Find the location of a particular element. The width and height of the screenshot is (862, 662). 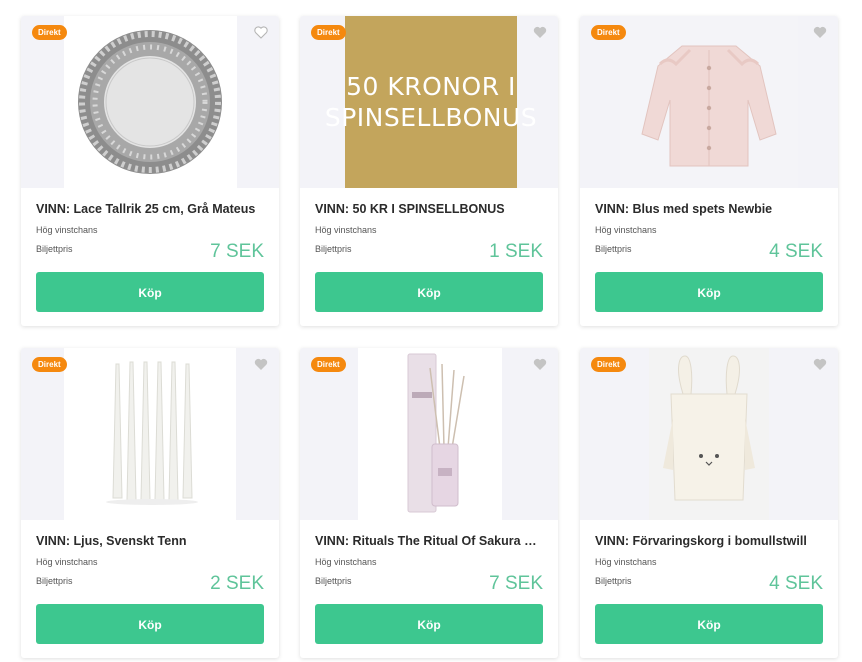

product-title: VINN: Blus med spets Newbie is located at coordinates (709, 209).